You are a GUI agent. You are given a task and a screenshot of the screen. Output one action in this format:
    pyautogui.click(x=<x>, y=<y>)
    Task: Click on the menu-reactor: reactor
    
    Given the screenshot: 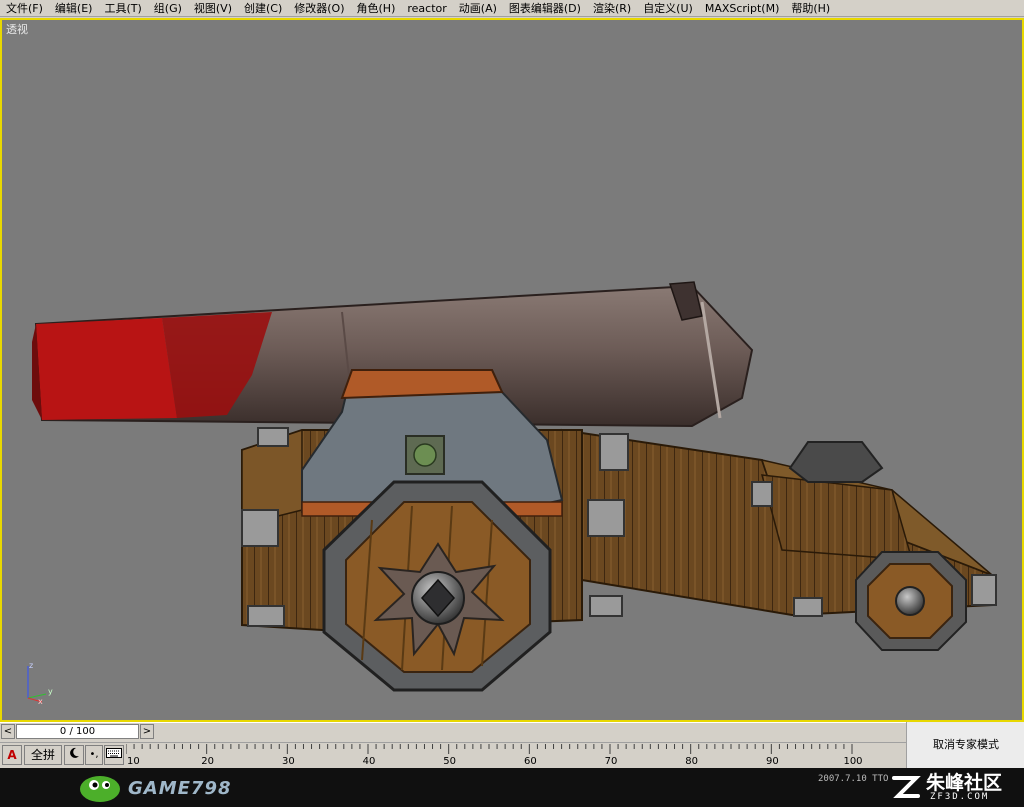 What is the action you would take?
    pyautogui.click(x=426, y=8)
    